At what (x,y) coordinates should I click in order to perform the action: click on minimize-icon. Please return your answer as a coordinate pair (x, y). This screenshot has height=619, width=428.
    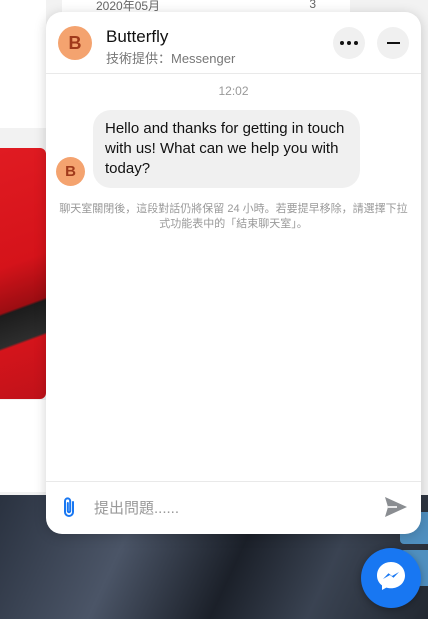
    Looking at the image, I should click on (393, 43).